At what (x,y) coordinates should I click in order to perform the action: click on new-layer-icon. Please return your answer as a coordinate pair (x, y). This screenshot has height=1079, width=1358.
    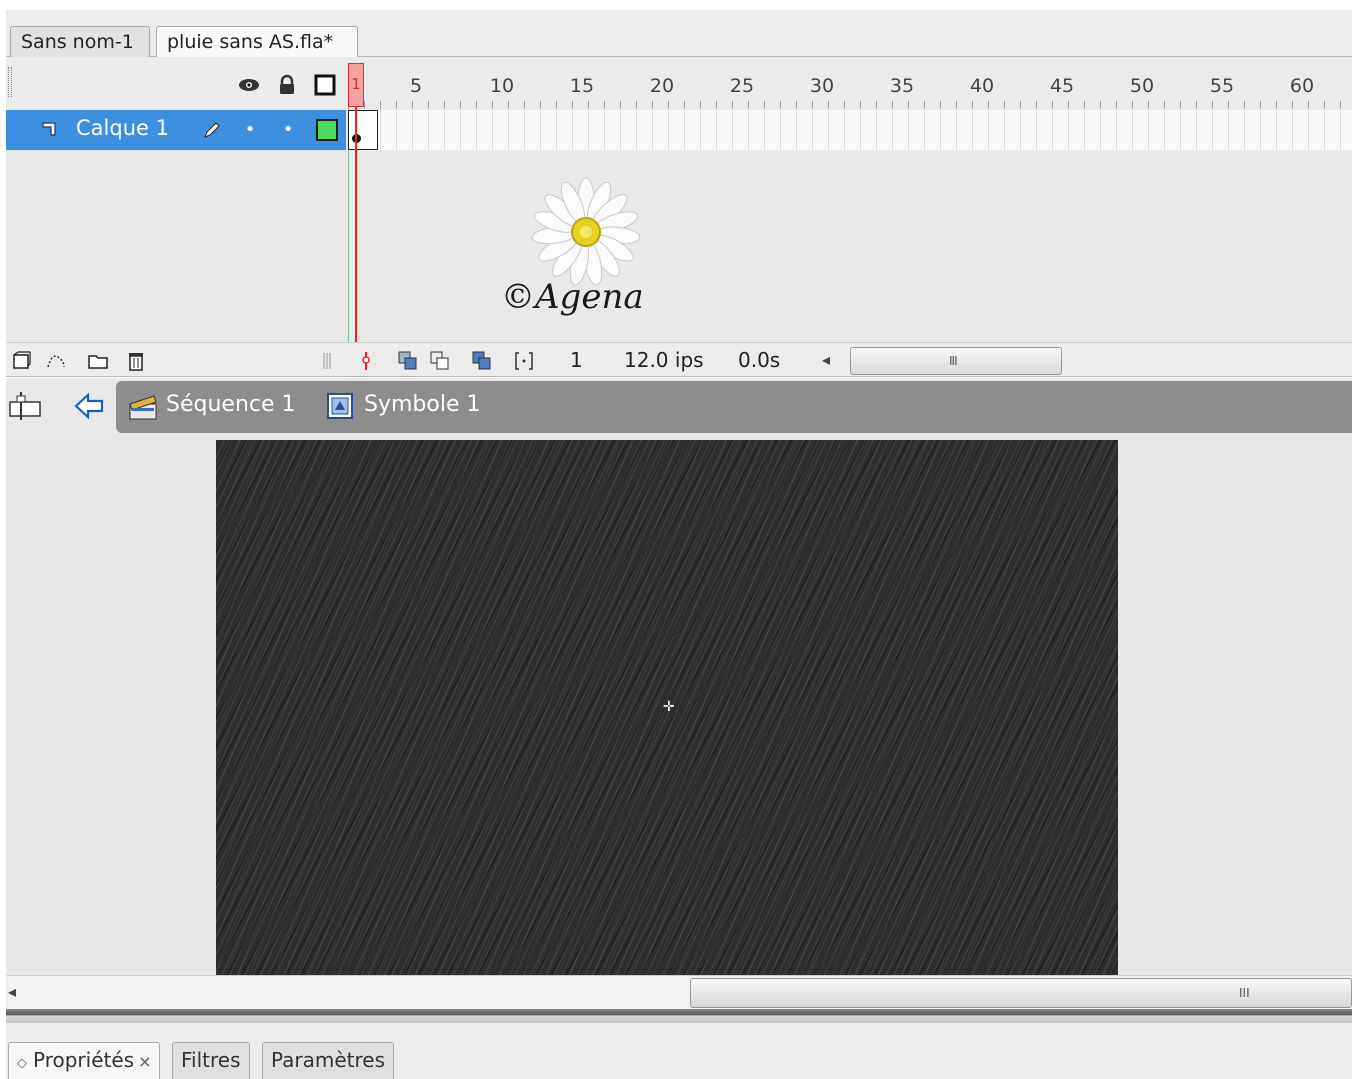
    Looking at the image, I should click on (22, 361).